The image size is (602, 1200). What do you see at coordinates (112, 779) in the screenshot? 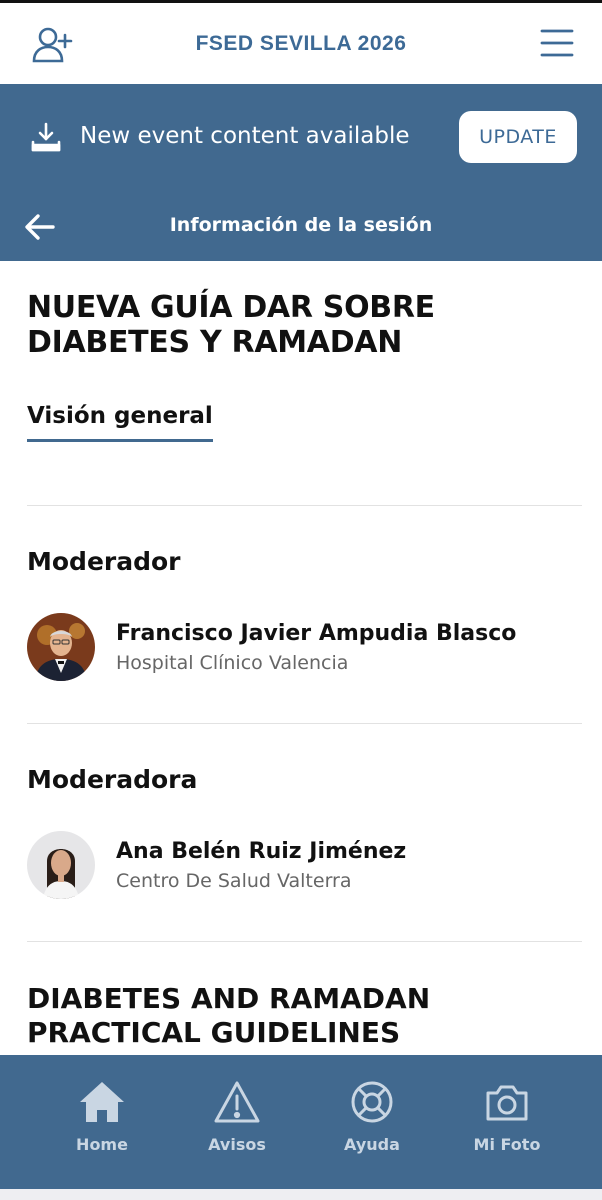
I see `section-label-moderator-female: Moderadora` at bounding box center [112, 779].